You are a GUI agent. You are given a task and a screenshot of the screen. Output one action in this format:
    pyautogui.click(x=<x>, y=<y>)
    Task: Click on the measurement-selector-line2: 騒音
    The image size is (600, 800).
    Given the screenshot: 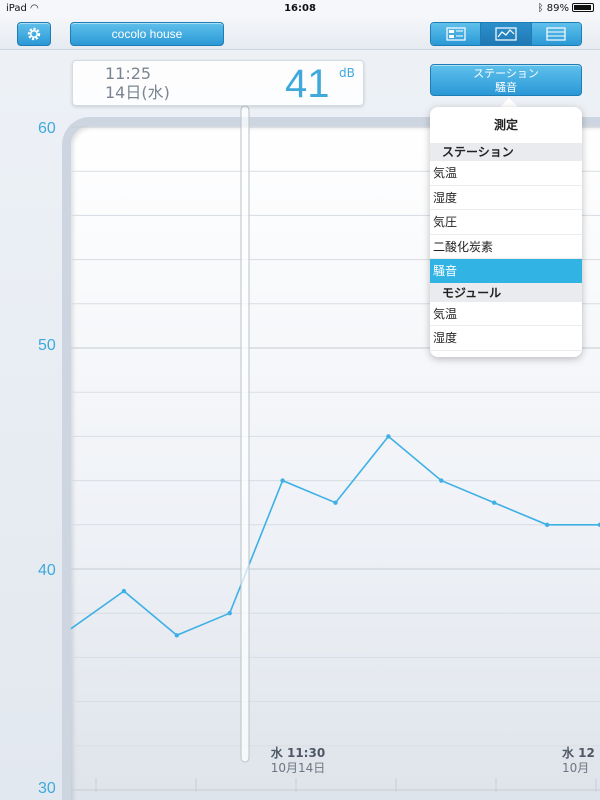 What is the action you would take?
    pyautogui.click(x=506, y=88)
    